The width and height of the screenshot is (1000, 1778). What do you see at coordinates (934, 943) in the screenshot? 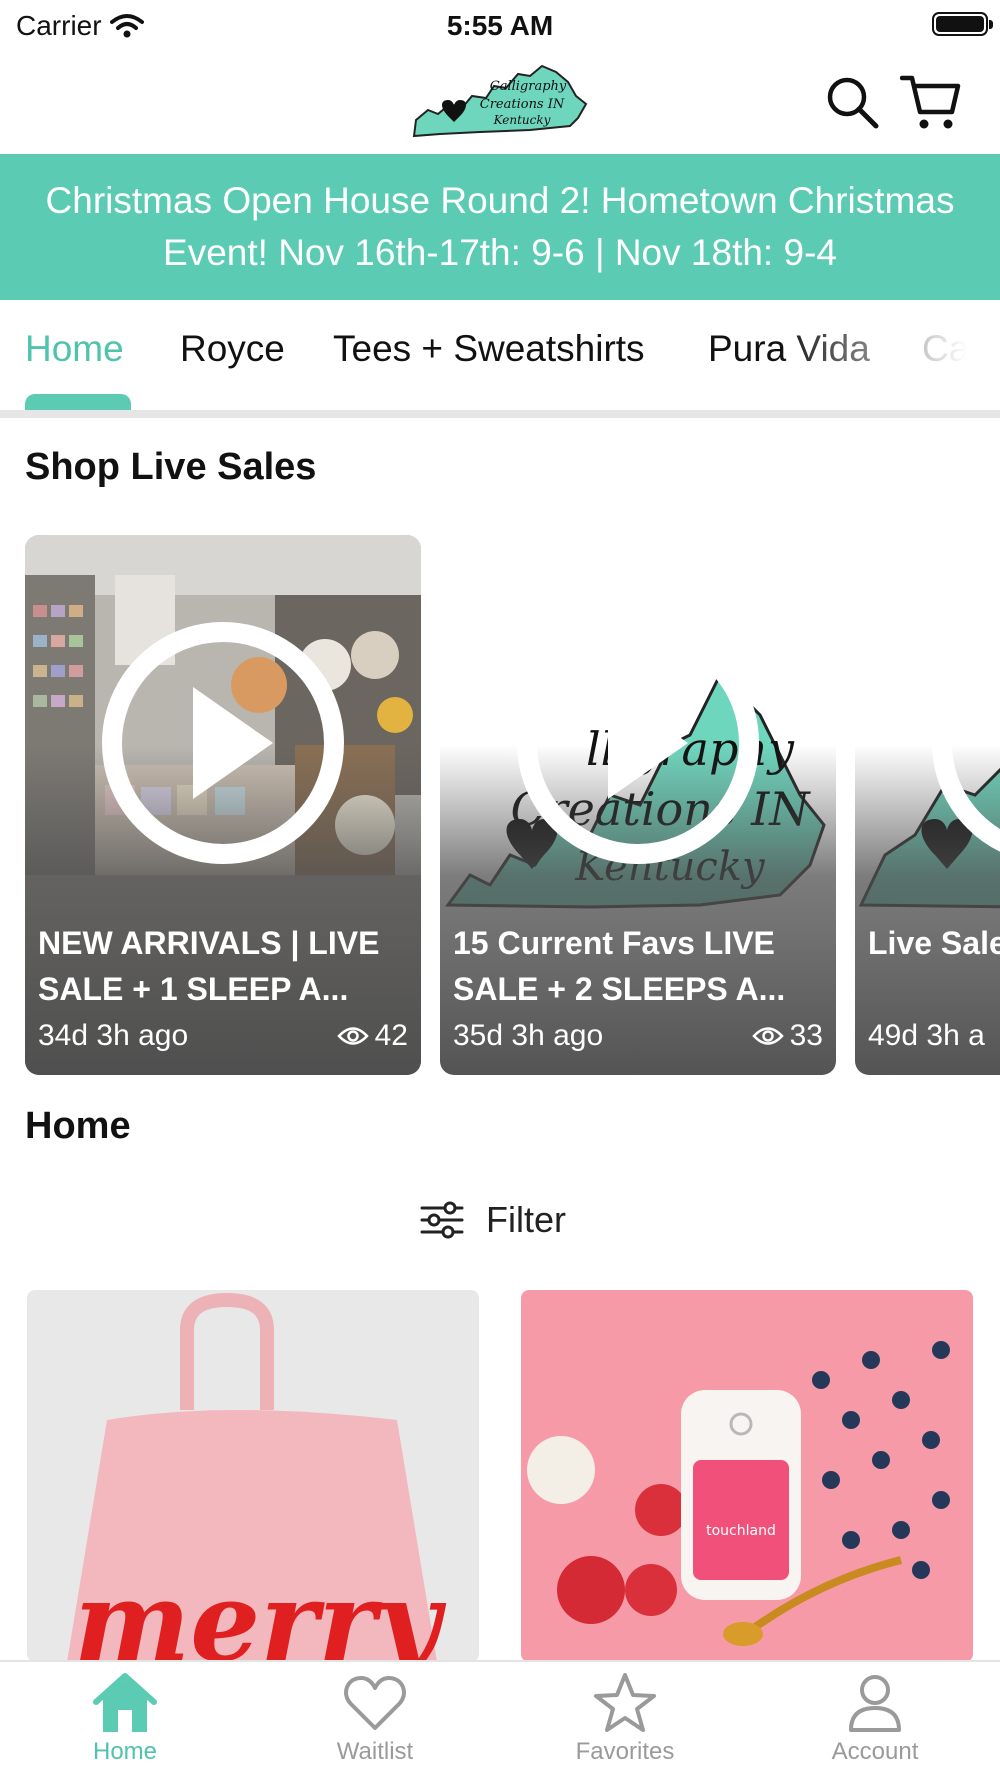
I see `live-sale-title: Live Sale Away Fr` at bounding box center [934, 943].